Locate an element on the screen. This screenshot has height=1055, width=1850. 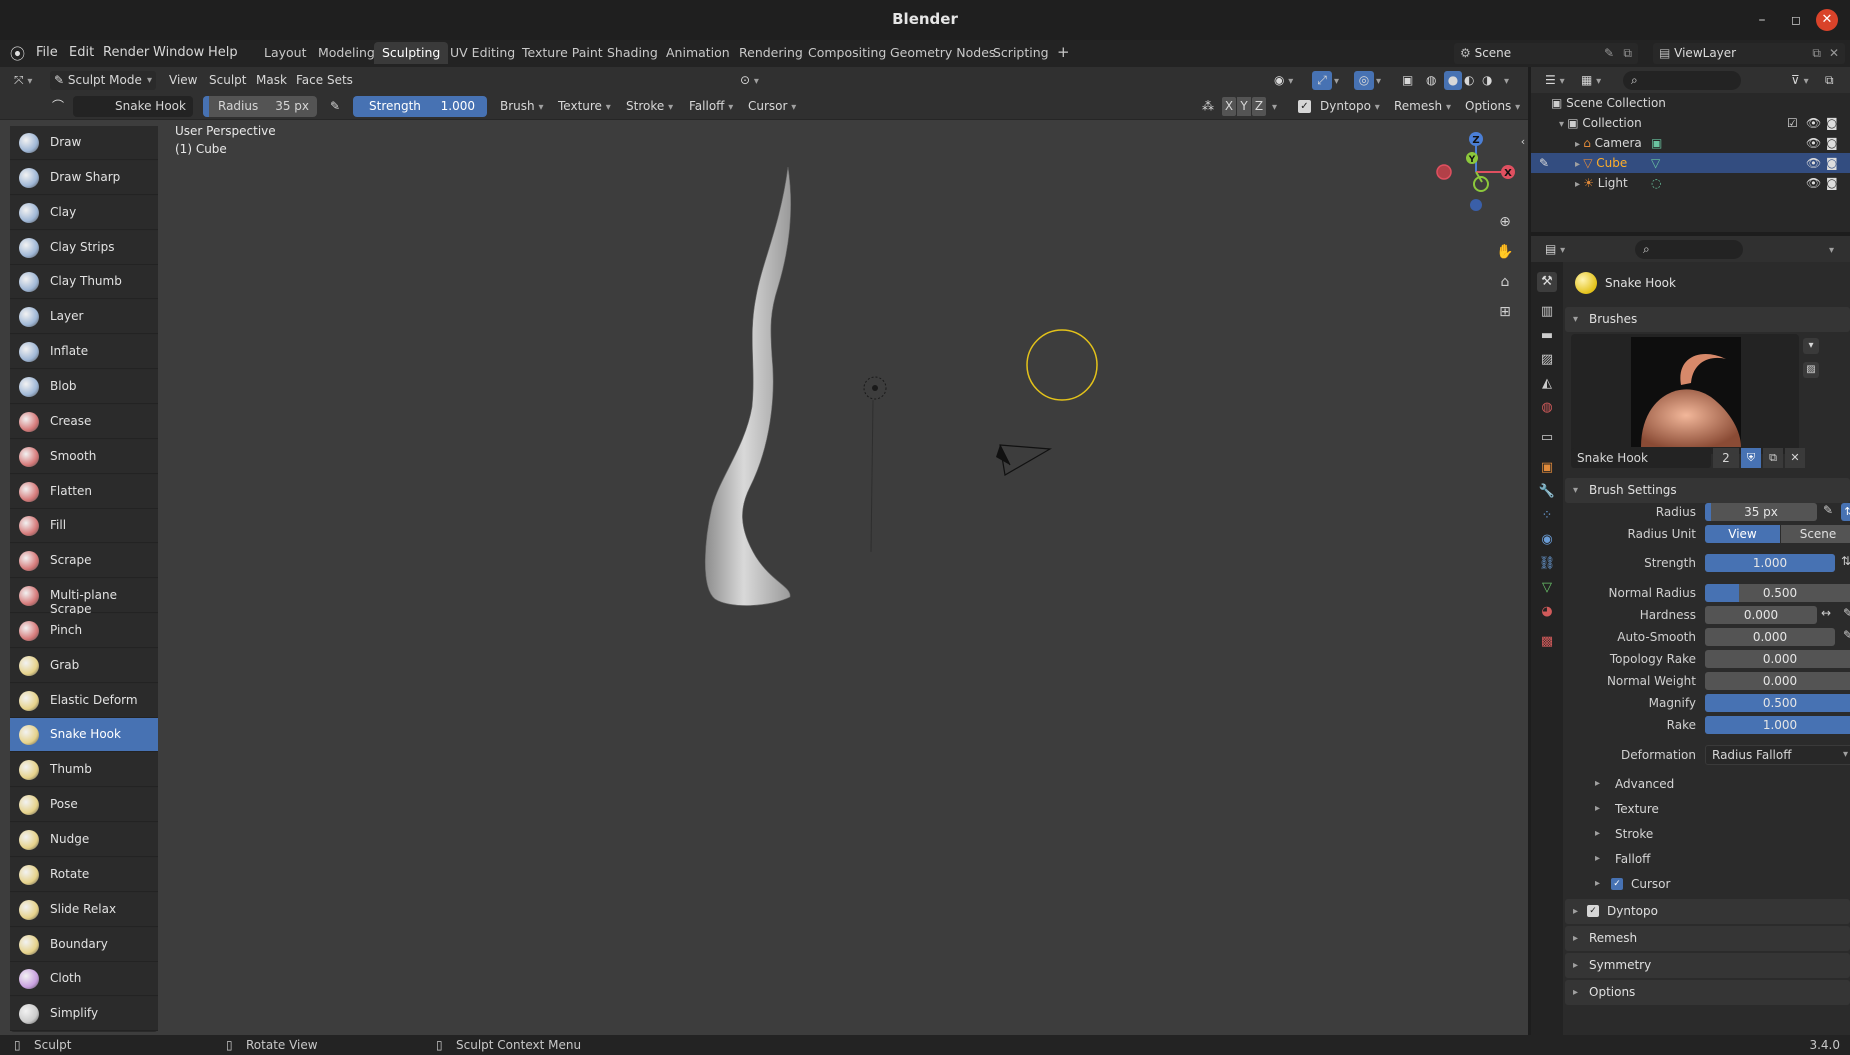
modifier-tab-icon: 🔧 is located at coordinates (1547, 492).